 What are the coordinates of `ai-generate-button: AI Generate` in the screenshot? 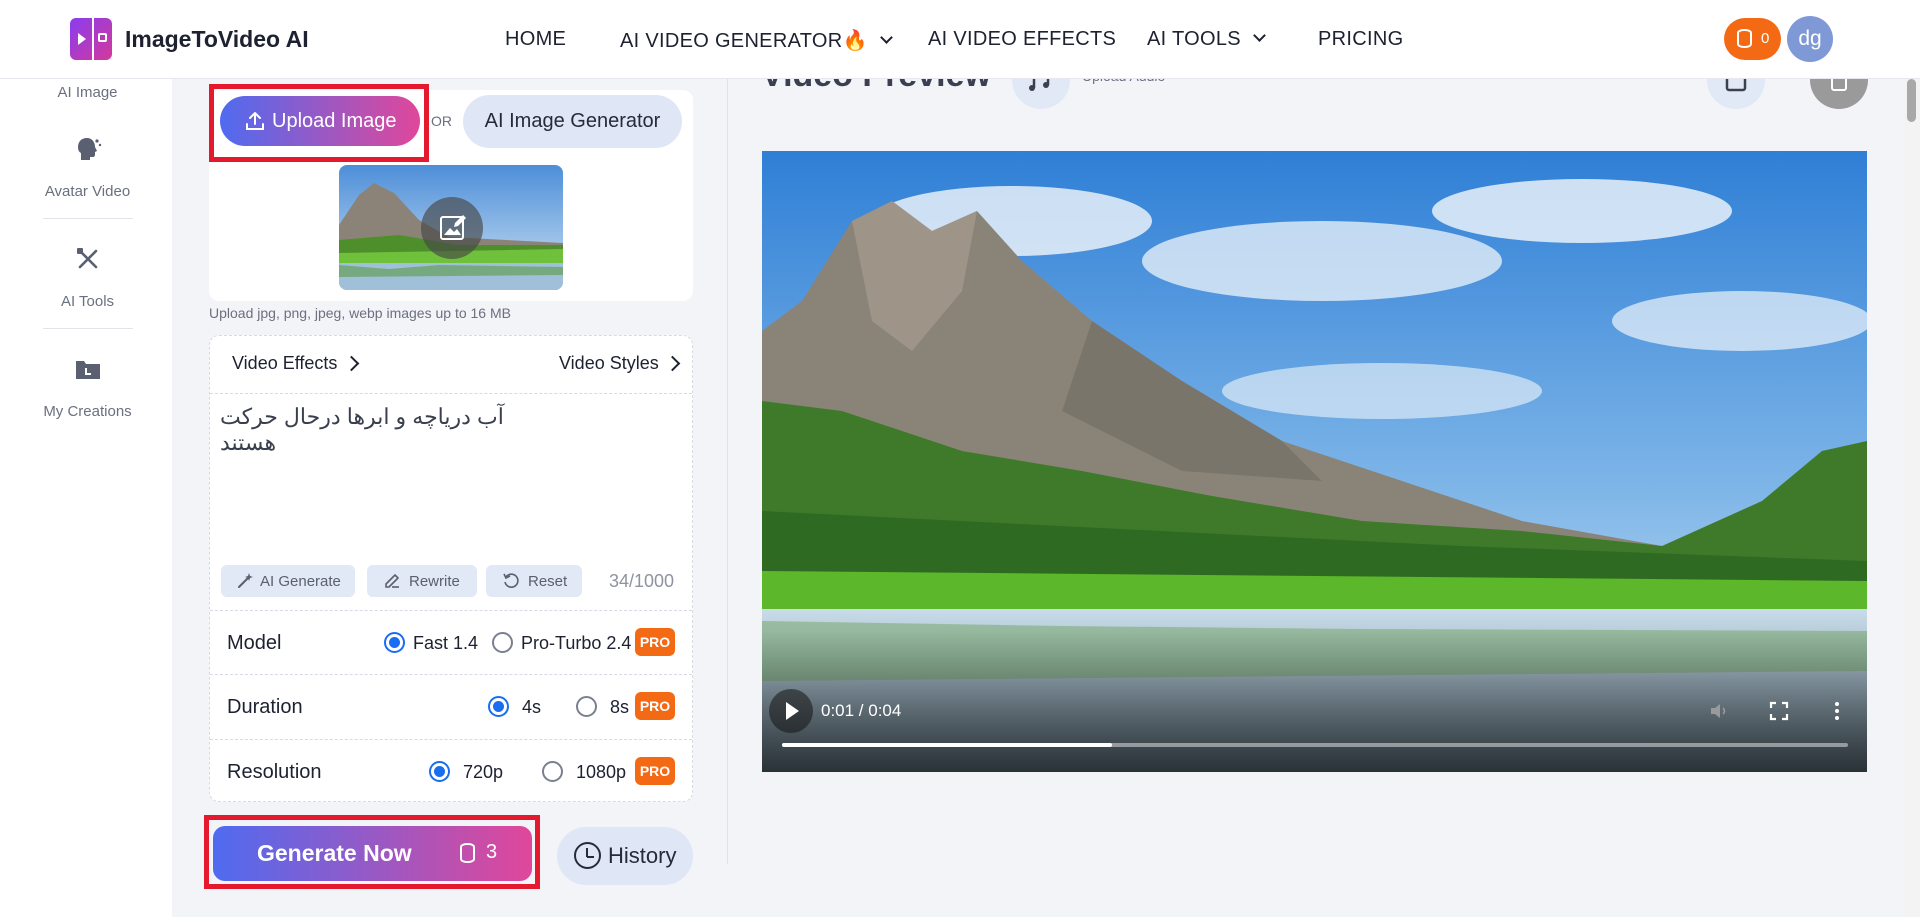 It's located at (288, 581).